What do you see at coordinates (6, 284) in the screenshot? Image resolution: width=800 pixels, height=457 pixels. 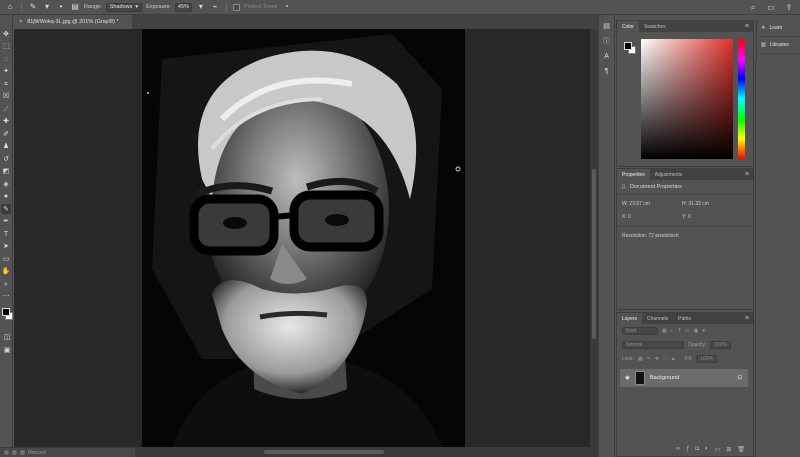 I see `zoom-tool-icon: ⌕` at bounding box center [6, 284].